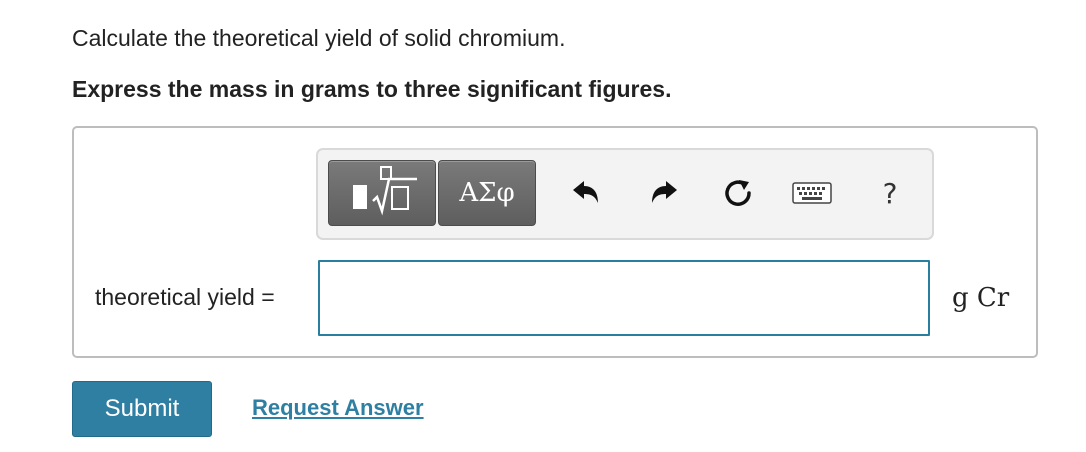 The image size is (1086, 452). Describe the element at coordinates (385, 191) in the screenshot. I see `templates-sqrt-icon` at that location.